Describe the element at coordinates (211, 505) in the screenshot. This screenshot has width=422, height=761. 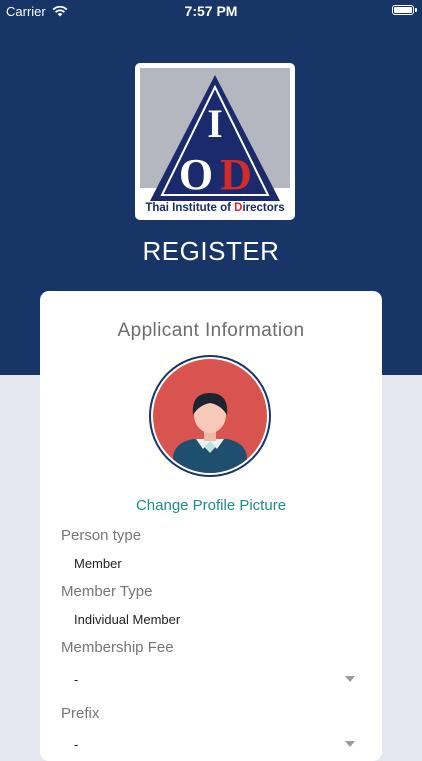
I see `change-profile-picture-link: Change Profile Picture` at that location.